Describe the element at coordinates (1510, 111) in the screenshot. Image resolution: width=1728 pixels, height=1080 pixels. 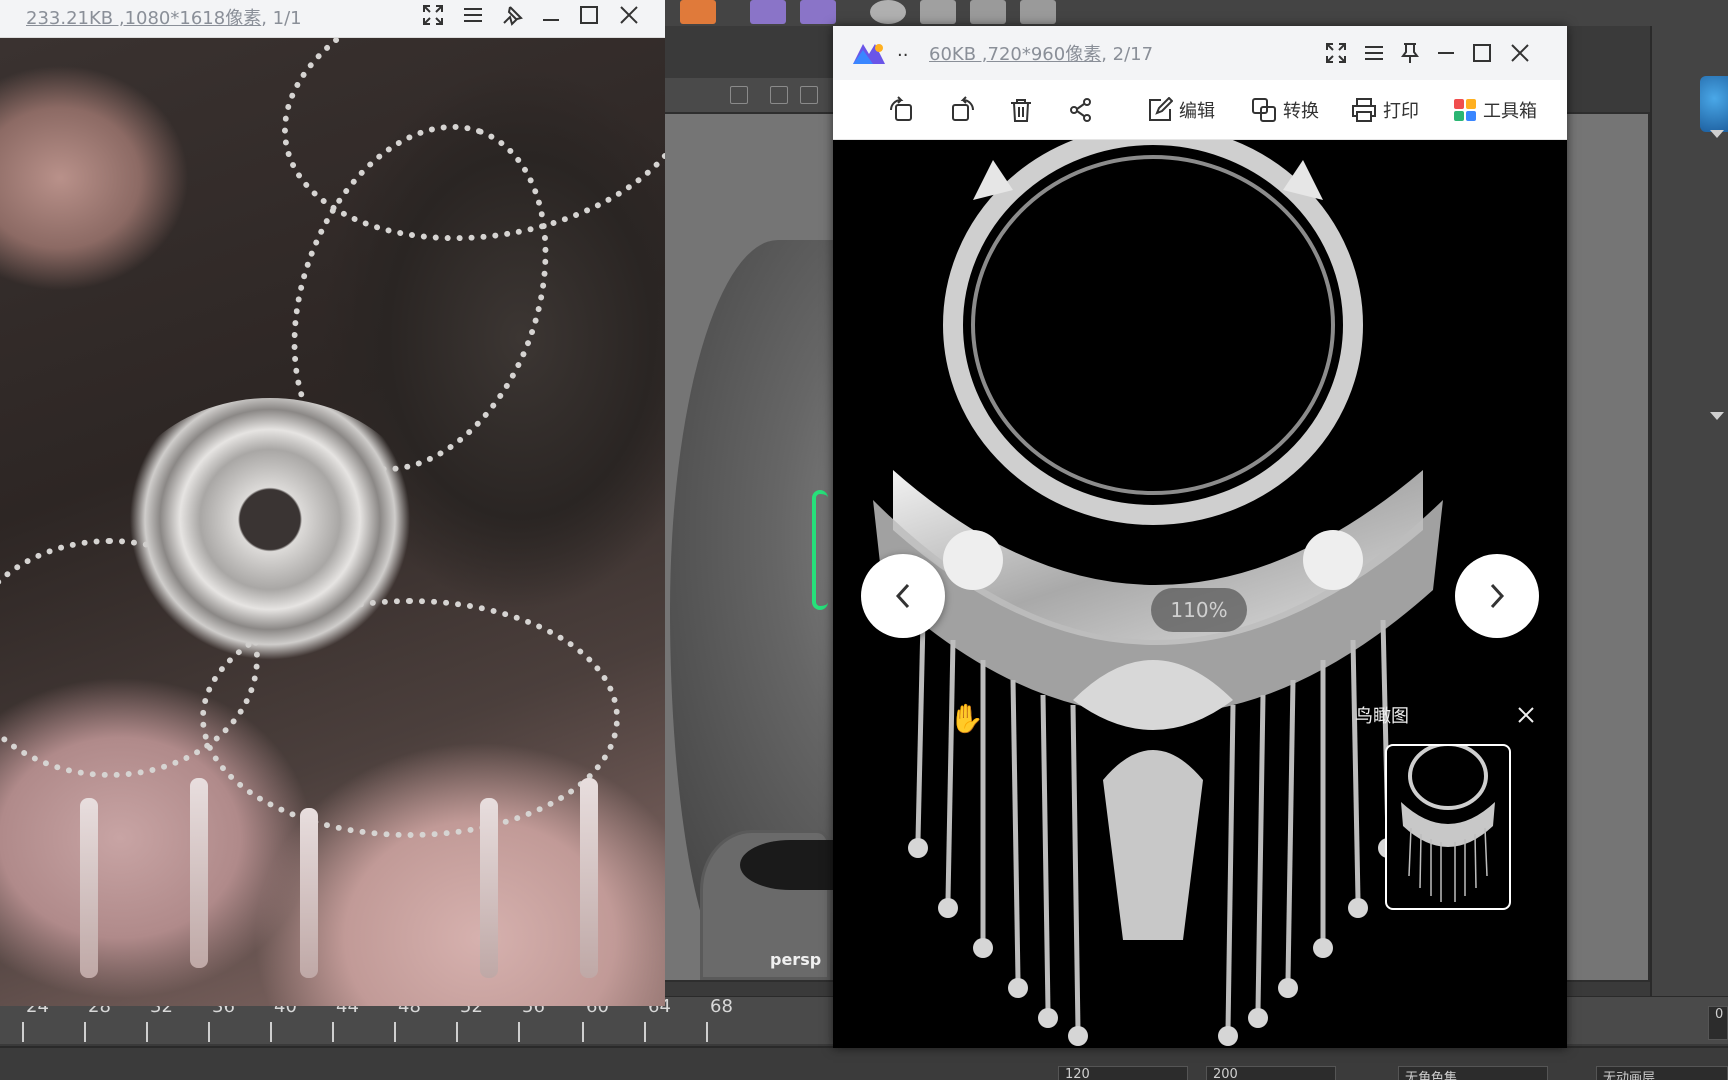
I see `toolbox-label: 工具箱` at that location.